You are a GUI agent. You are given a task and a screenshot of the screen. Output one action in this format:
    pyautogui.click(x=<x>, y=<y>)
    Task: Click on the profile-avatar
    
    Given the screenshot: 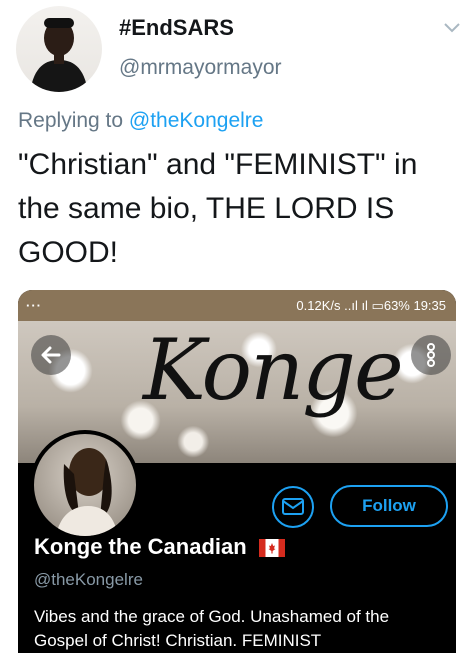 What is the action you would take?
    pyautogui.click(x=85, y=485)
    